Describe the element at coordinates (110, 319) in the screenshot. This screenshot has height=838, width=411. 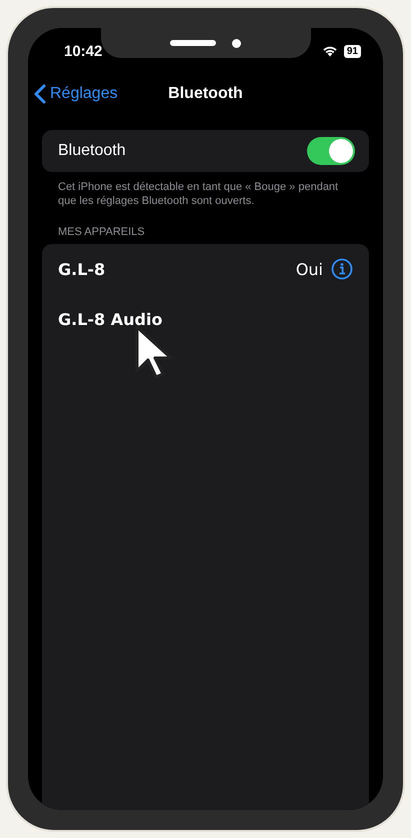
I see `device-name: G.L-8 Audio` at that location.